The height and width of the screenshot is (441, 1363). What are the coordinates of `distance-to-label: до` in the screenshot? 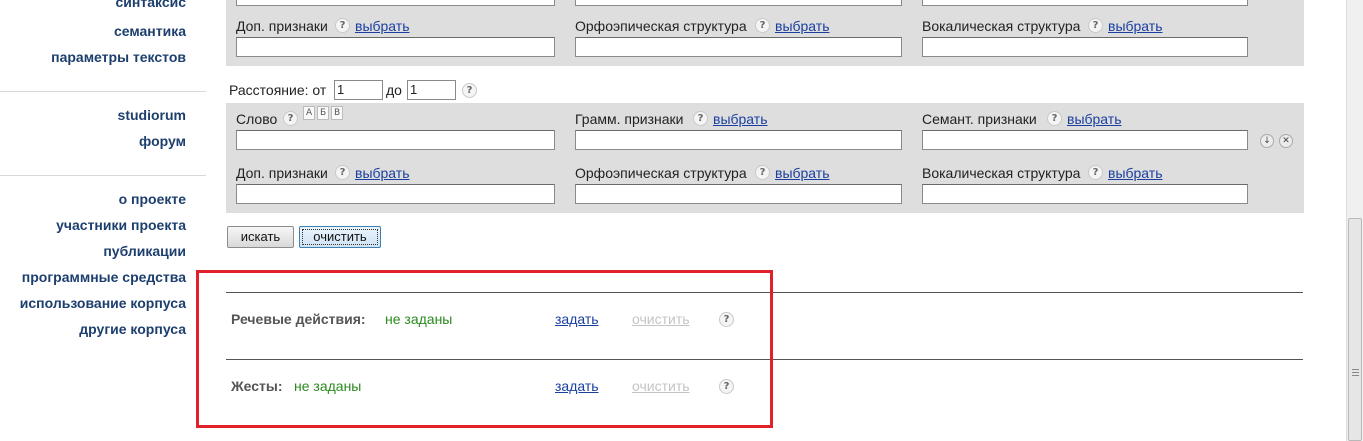 It's located at (394, 90).